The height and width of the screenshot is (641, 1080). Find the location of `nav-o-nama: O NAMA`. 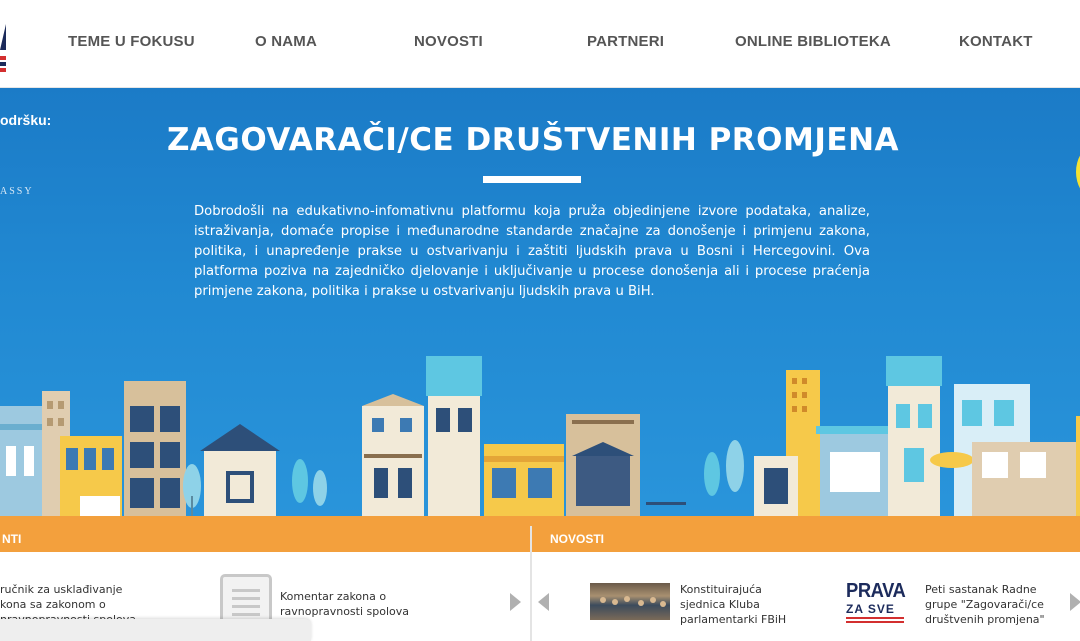

nav-o-nama: O NAMA is located at coordinates (286, 41).